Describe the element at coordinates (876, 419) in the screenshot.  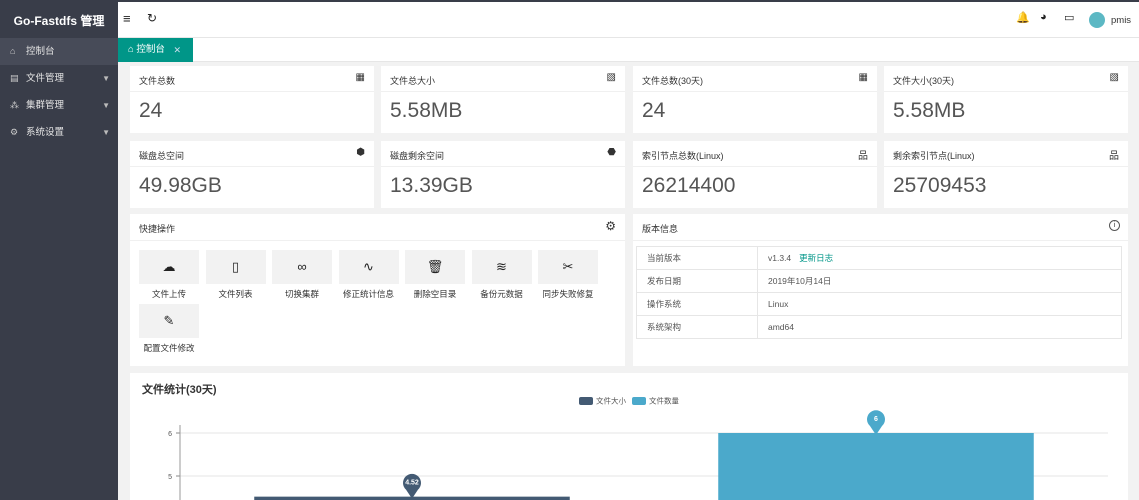
I see `data-label: 6` at that location.